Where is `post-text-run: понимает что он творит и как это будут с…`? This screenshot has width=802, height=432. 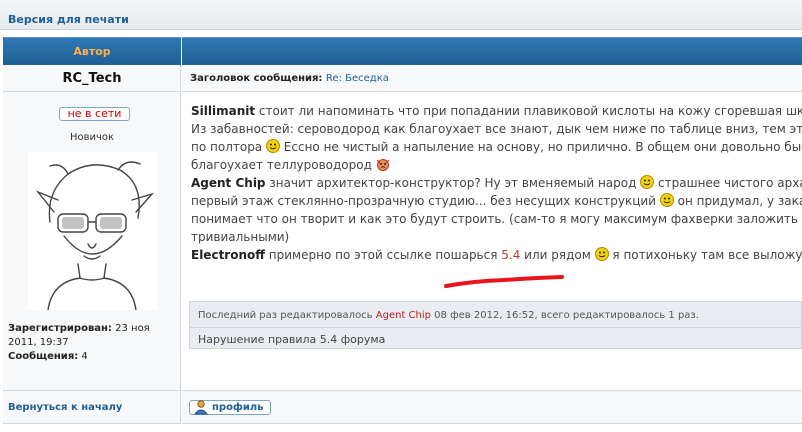 post-text-run: понимает что он творит и как это будут с… is located at coordinates (496, 219).